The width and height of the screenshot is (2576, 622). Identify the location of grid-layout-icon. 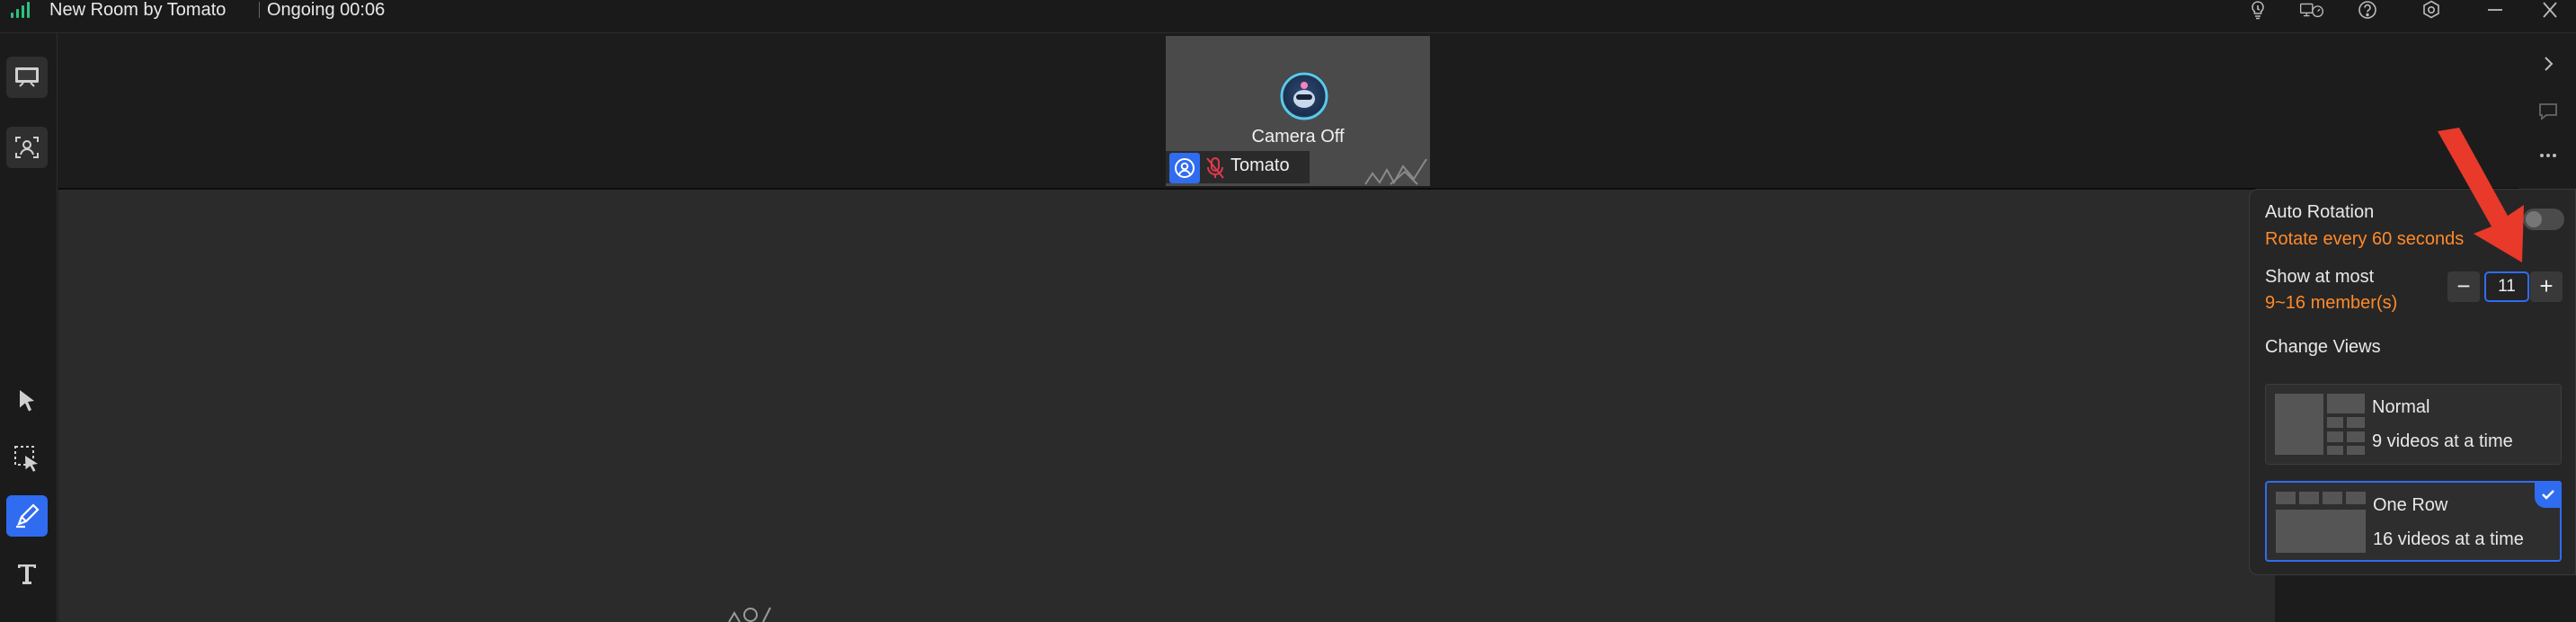
(2320, 424).